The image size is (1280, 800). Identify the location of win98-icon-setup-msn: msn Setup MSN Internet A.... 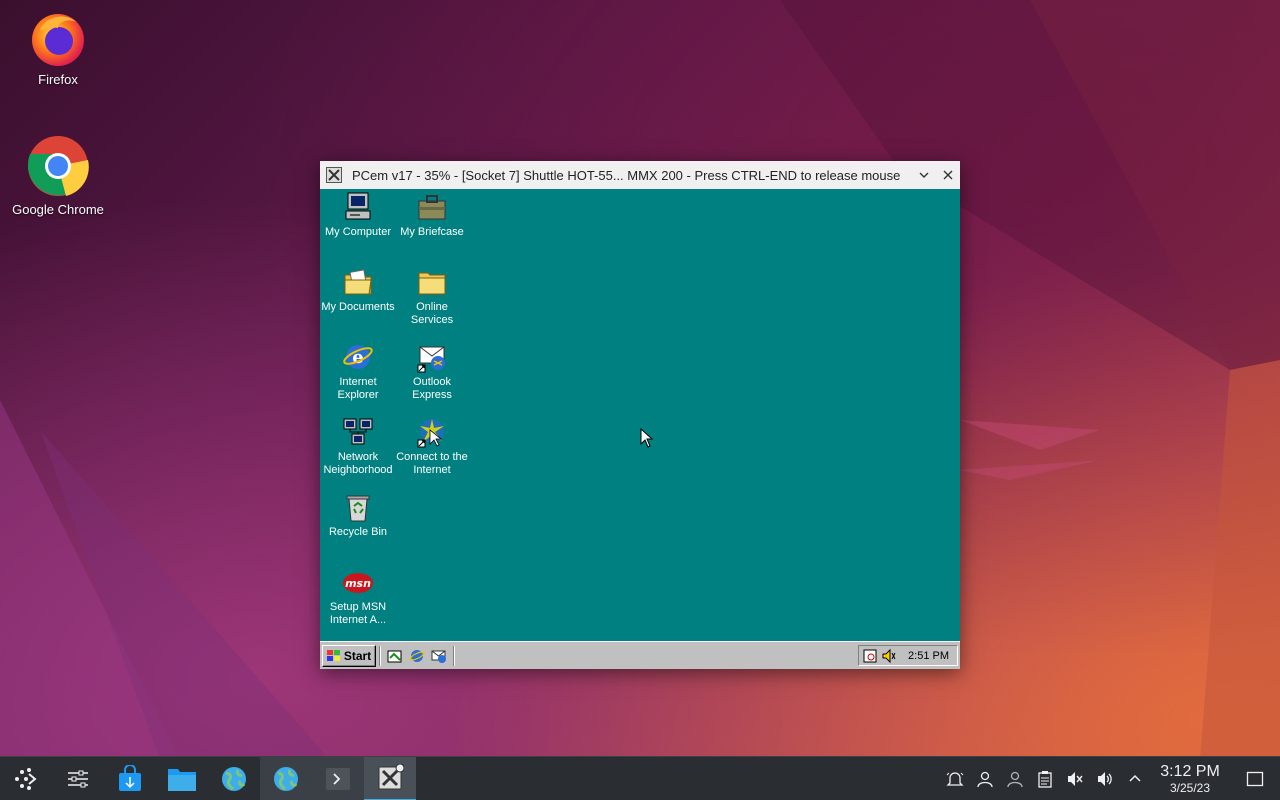
(358, 596).